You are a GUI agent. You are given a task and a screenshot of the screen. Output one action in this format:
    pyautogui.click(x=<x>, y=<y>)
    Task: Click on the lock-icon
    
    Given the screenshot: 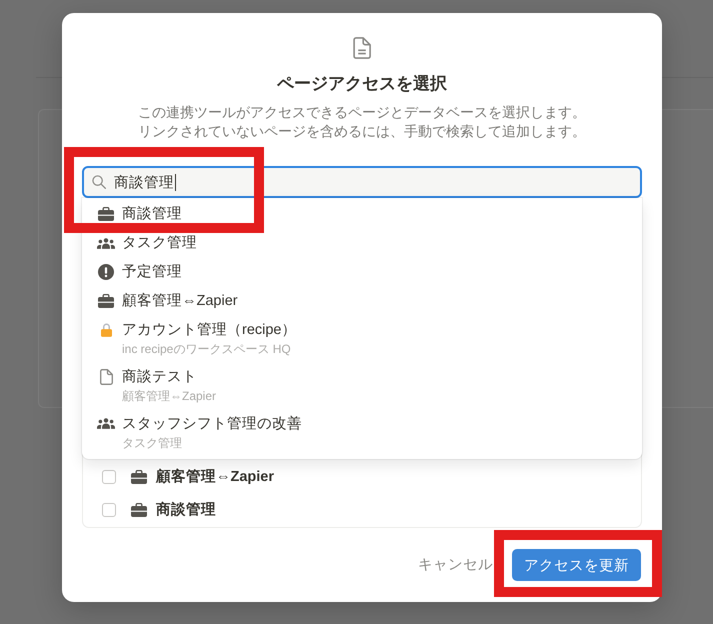 What is the action you would take?
    pyautogui.click(x=106, y=329)
    